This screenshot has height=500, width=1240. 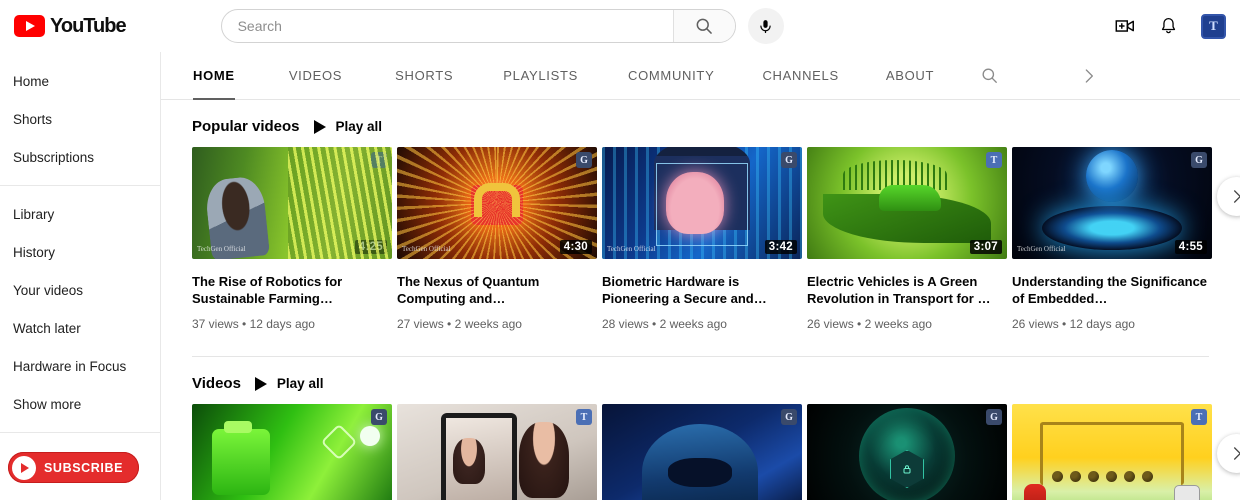 I want to click on youtube-wordmark: YouTube, so click(x=88, y=25).